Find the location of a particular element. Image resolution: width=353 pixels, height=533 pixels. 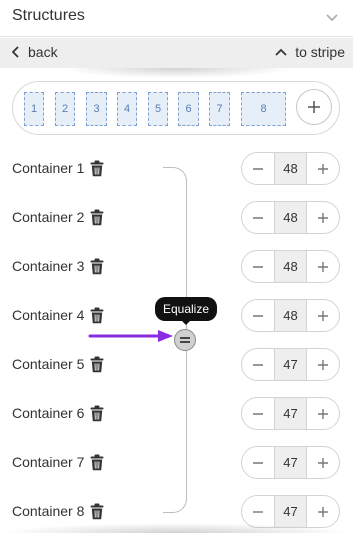

container-row-label: Container 4 is located at coordinates (58, 315).